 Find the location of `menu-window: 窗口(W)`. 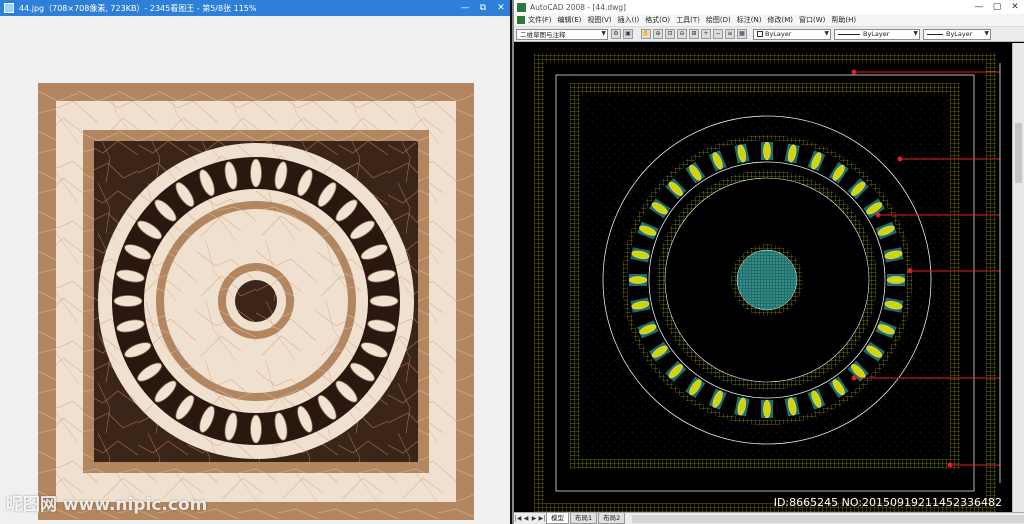

menu-window: 窗口(W) is located at coordinates (812, 20).